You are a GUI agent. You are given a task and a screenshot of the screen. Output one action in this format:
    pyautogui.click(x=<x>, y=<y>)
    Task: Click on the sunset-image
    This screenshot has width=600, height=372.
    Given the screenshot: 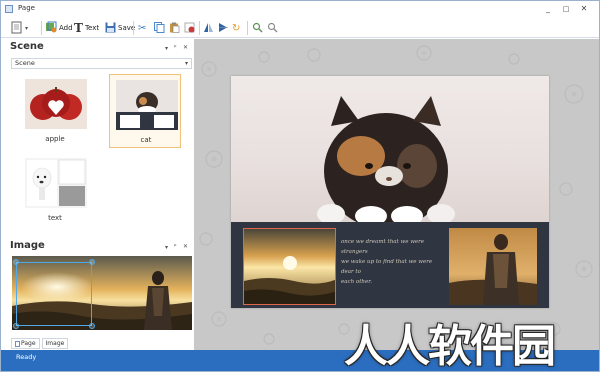 What is the action you would take?
    pyautogui.click(x=289, y=266)
    